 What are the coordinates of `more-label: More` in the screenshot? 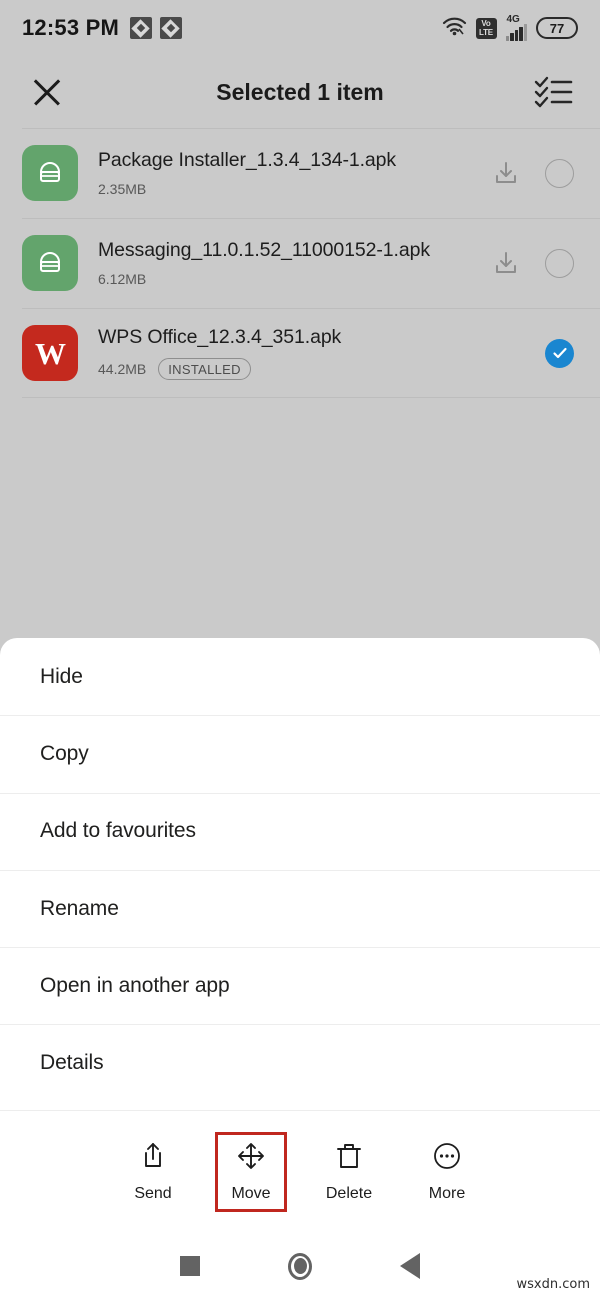 It's located at (447, 1193).